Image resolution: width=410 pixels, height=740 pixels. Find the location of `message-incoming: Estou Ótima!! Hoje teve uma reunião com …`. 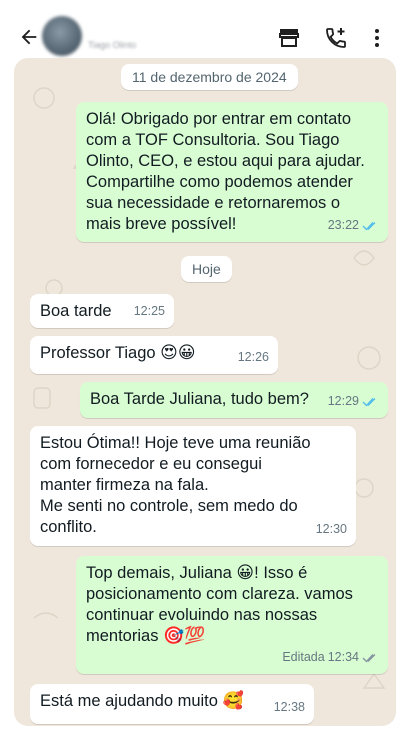

message-incoming: Estou Ótima!! Hoje teve uma reunião com … is located at coordinates (193, 486).